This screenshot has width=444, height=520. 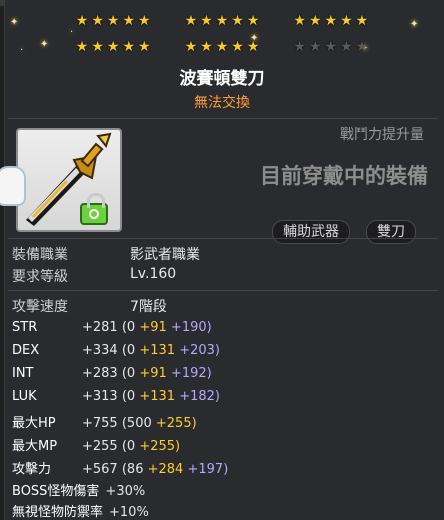 I want to click on stat-value: +30%, so click(x=125, y=491).